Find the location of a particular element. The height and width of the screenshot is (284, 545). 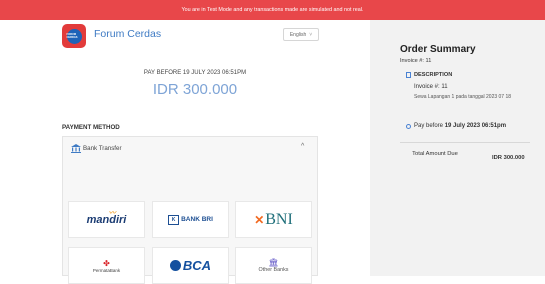

bni-mark-icon: ✕ is located at coordinates (259, 219).